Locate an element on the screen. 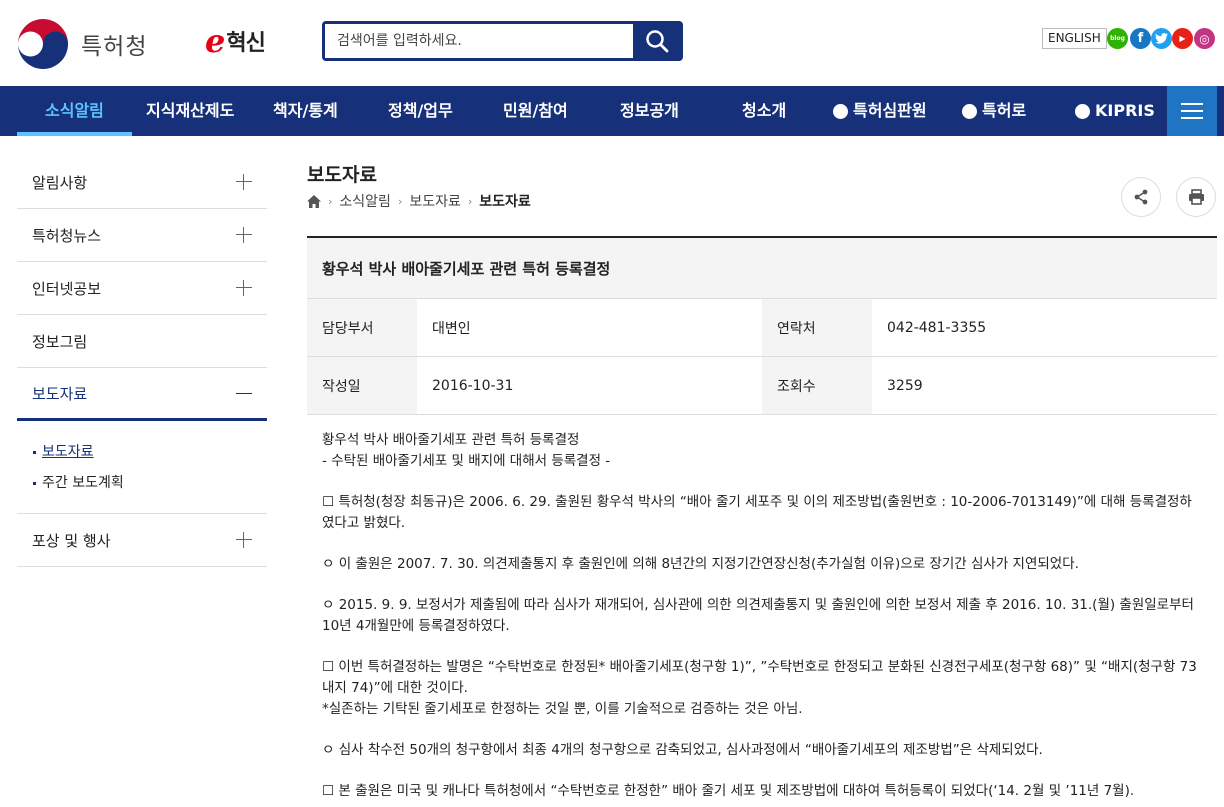 This screenshot has width=1224, height=807. facebook-icon: f is located at coordinates (1140, 38).